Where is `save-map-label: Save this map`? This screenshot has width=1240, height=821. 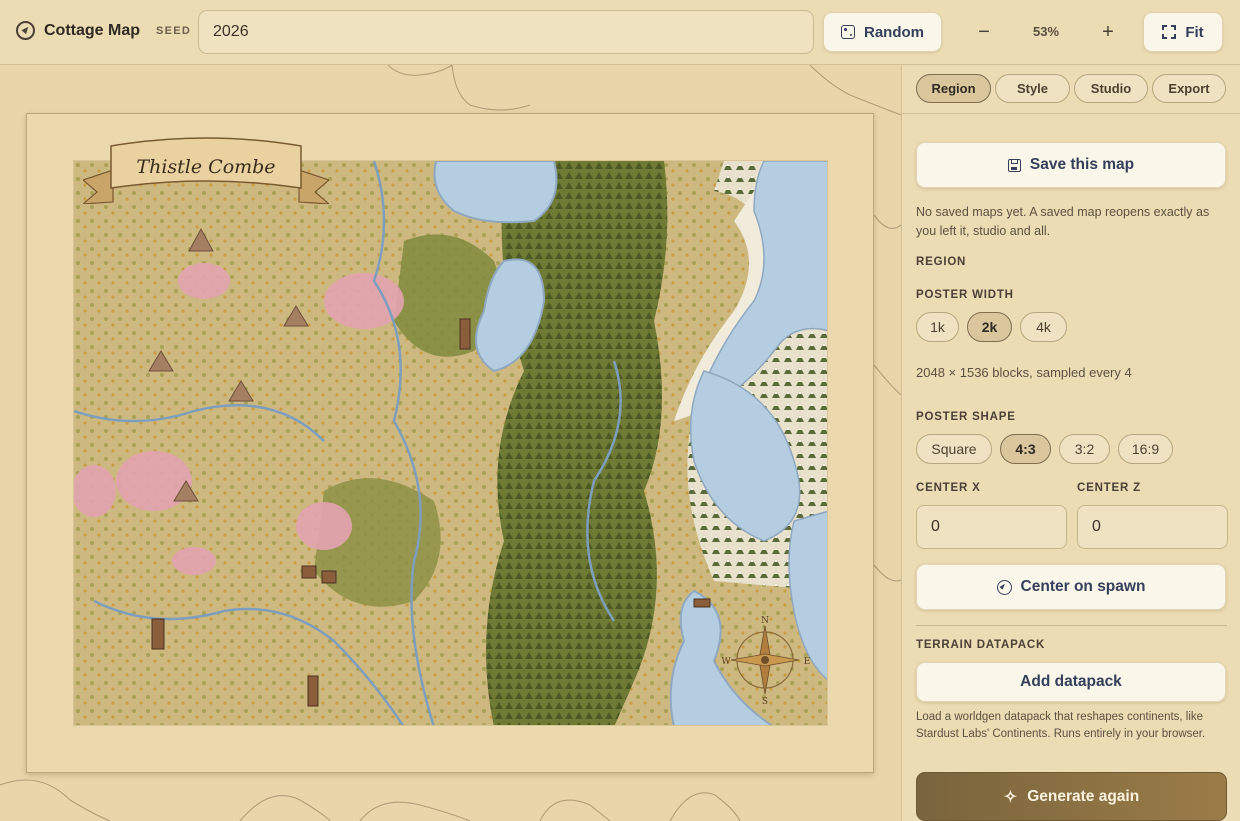
save-map-label: Save this map is located at coordinates (1082, 164).